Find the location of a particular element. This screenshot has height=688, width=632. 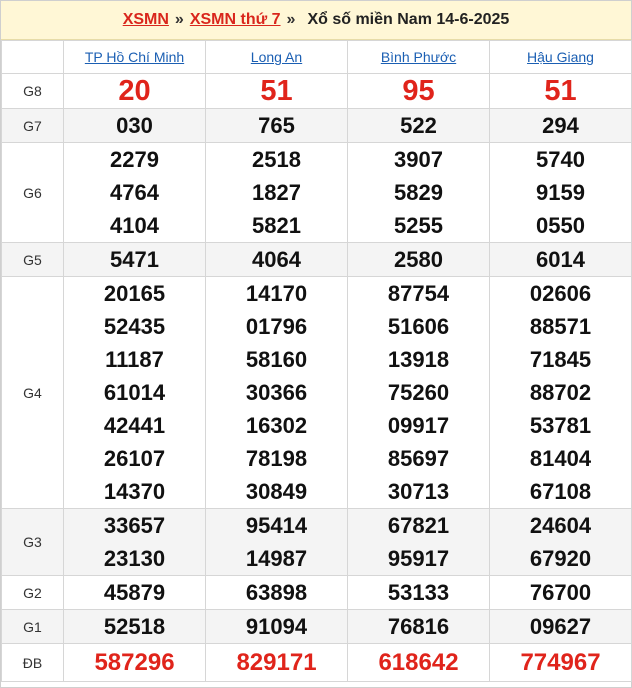

prize-cell: 33657 23130 is located at coordinates (134, 542).